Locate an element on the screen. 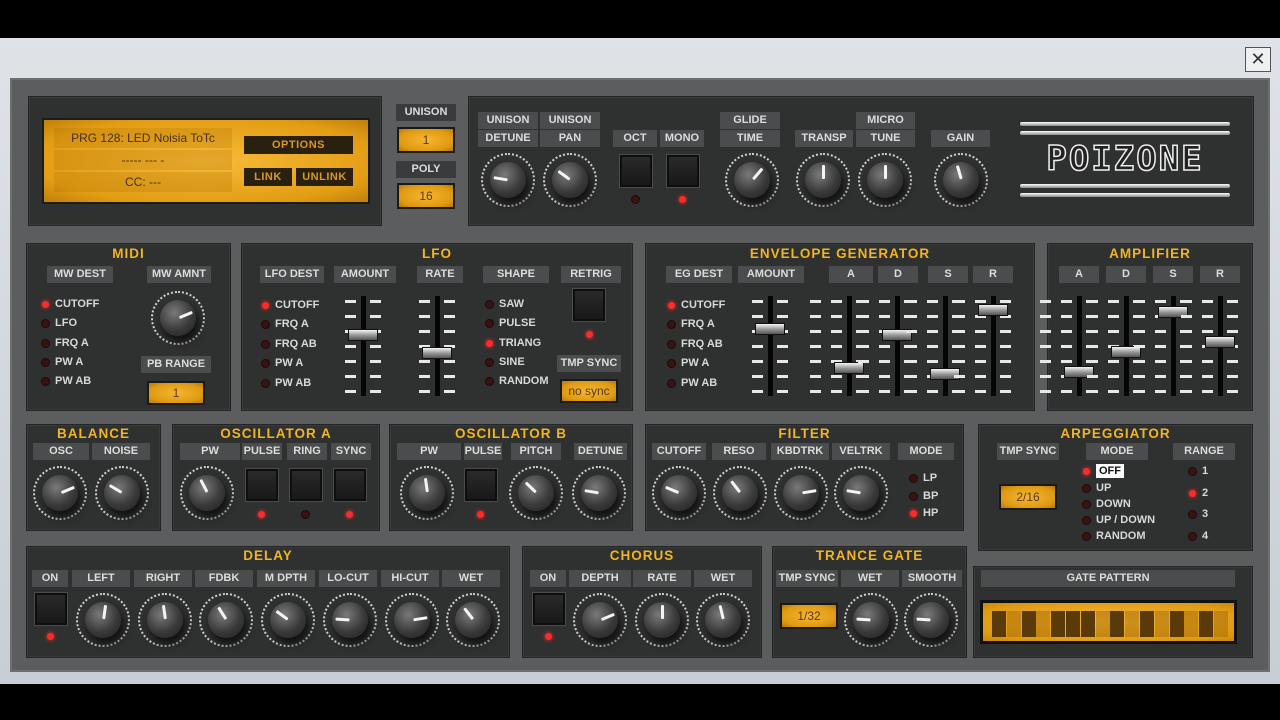 Image resolution: width=1280 pixels, height=720 pixels. lfo-dest-option: PW A is located at coordinates (289, 363).